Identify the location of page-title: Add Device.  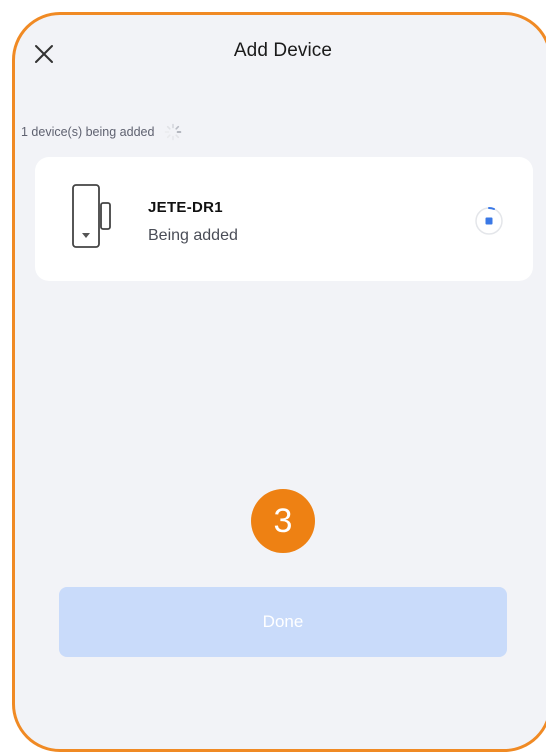
(283, 50).